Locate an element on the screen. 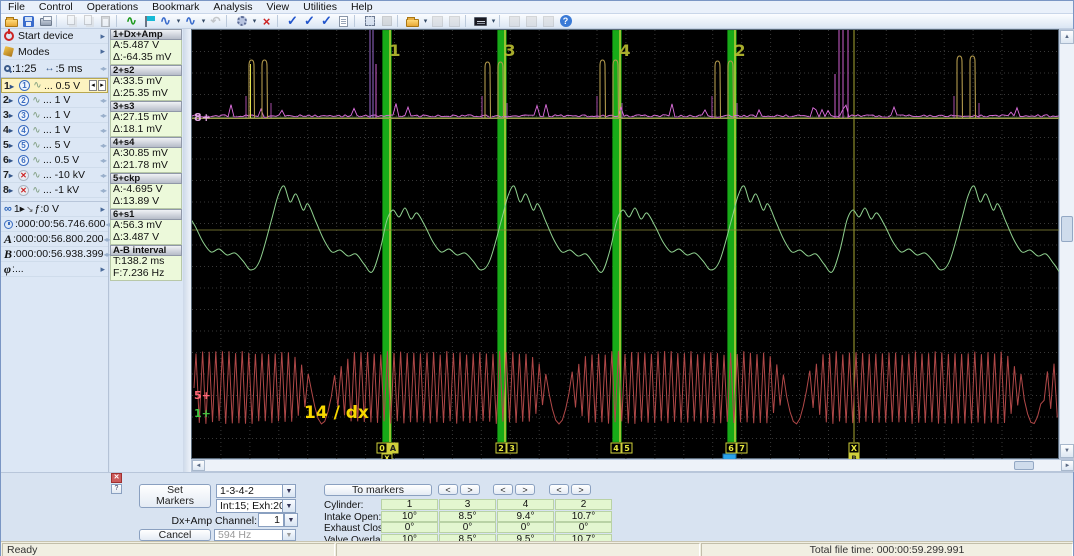  probe-wave-icon: ∿ is located at coordinates (36, 145).